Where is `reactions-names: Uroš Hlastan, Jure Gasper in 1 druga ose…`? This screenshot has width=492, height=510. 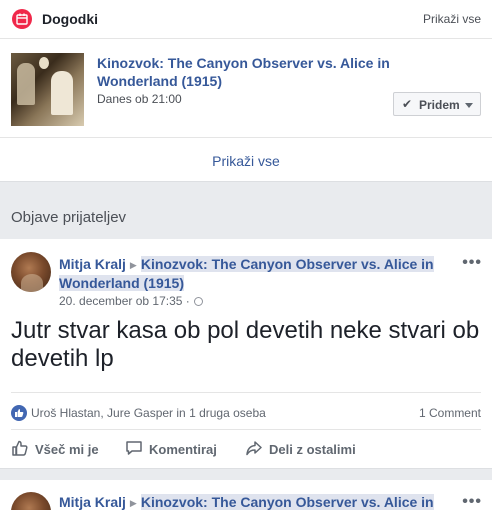 reactions-names: Uroš Hlastan, Jure Gasper in 1 druga ose… is located at coordinates (148, 413).